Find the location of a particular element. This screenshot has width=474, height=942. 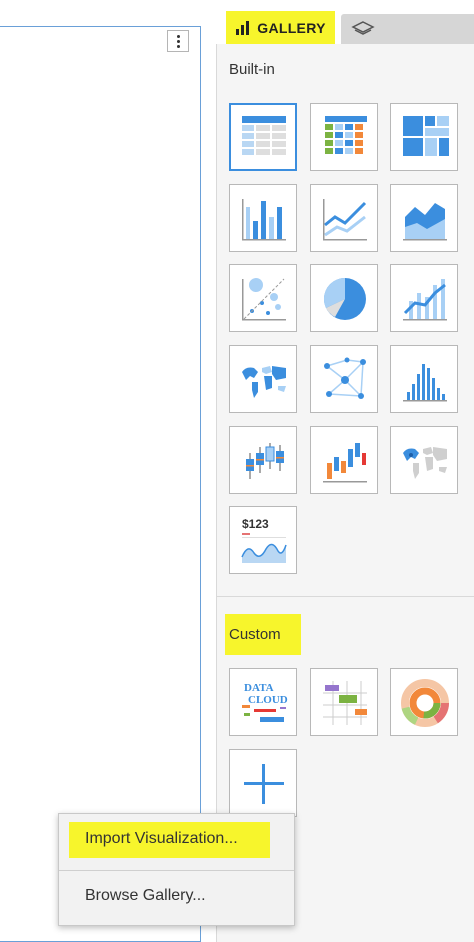

combo-chart-icon is located at coordinates (425, 300).